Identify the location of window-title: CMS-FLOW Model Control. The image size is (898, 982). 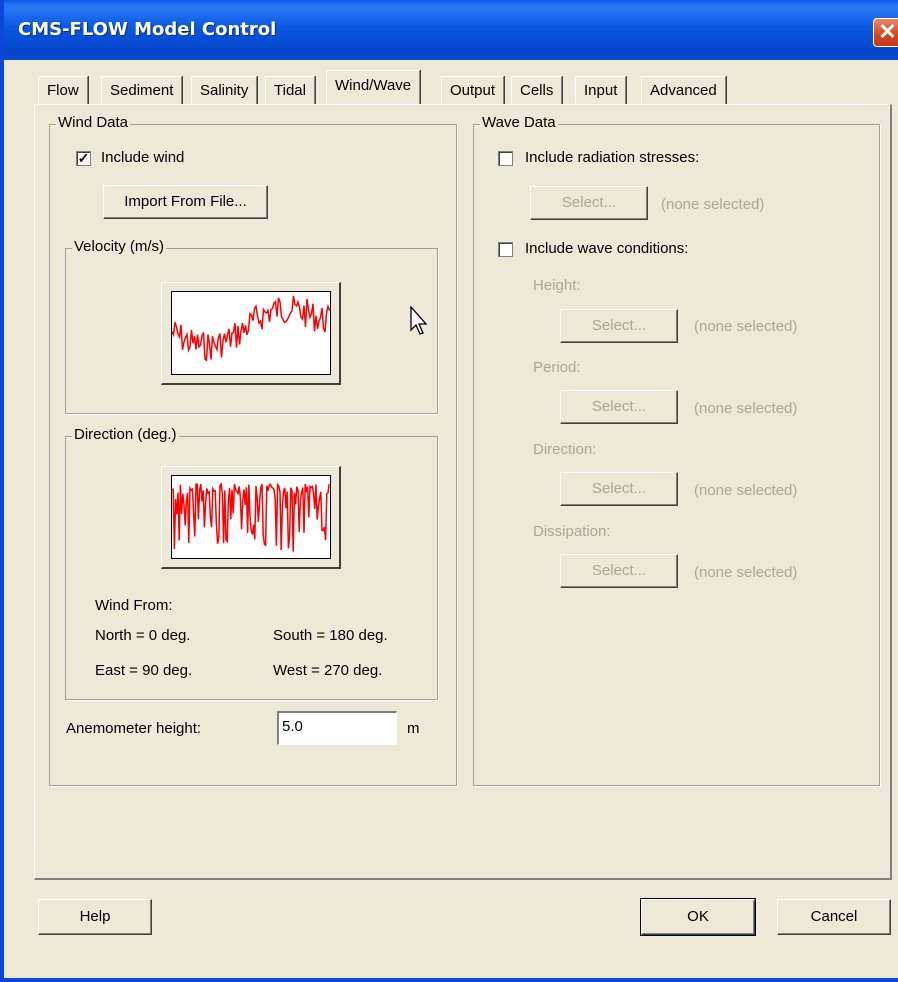
(147, 29).